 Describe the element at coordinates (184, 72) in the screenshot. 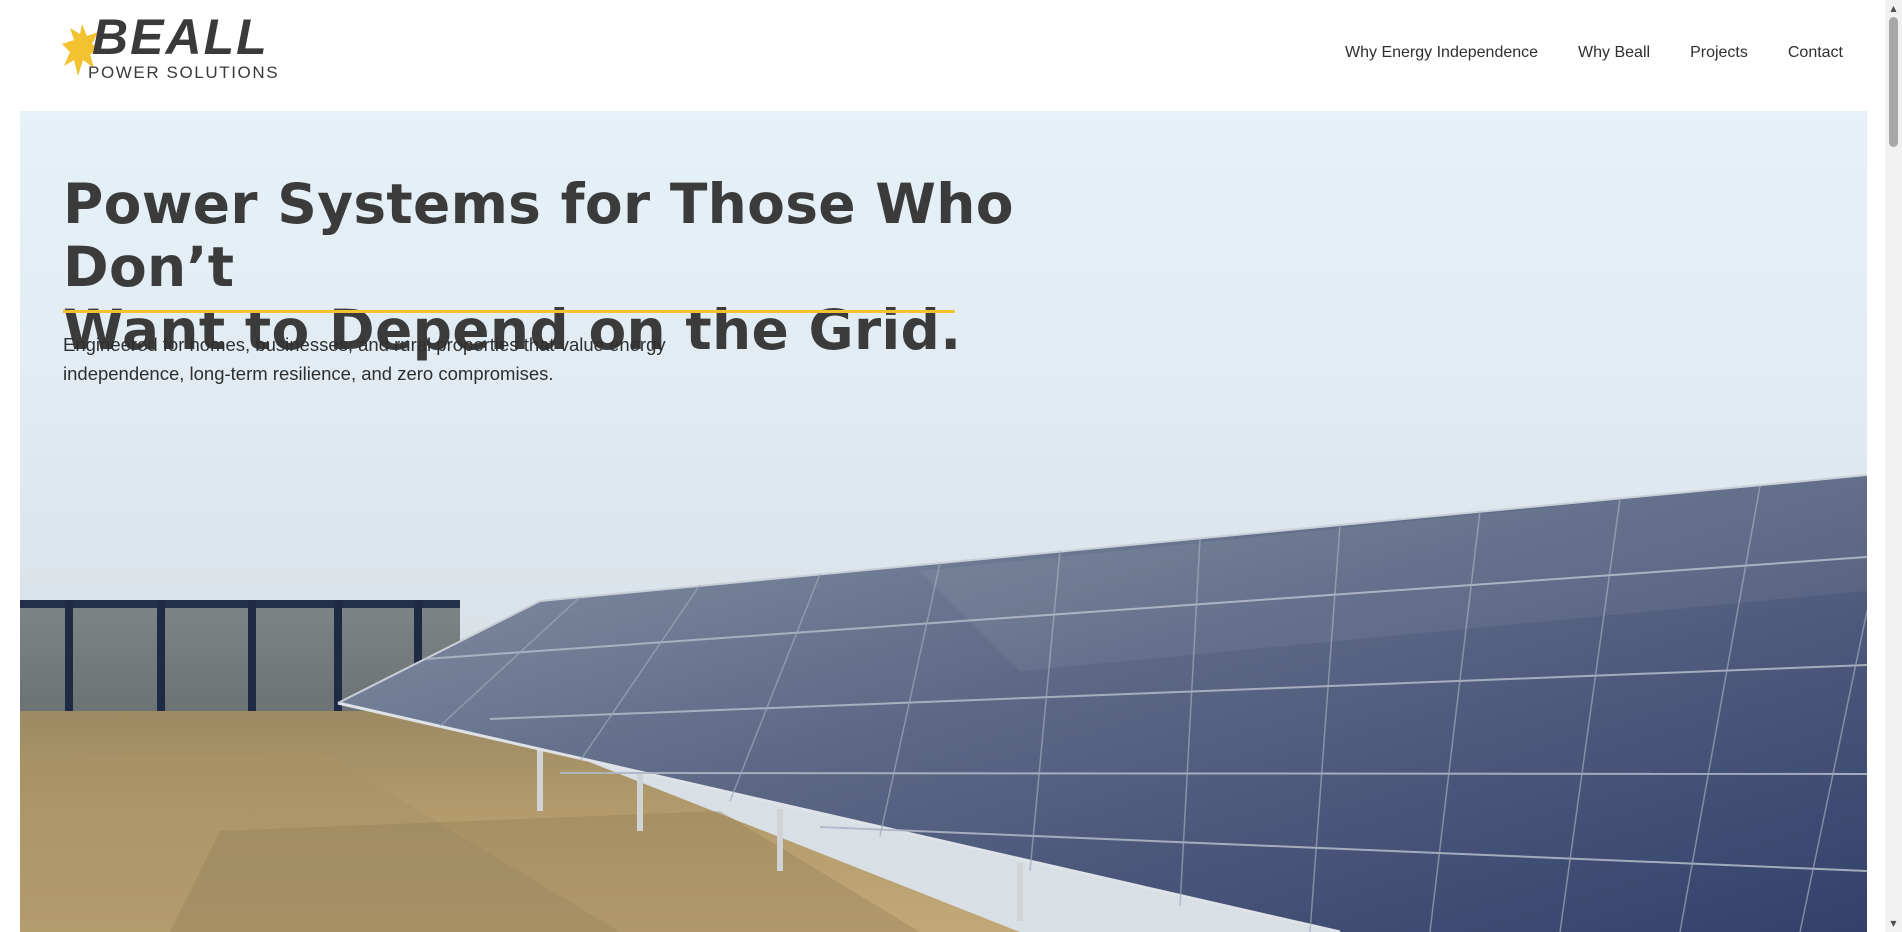

I see `brand-tagline: POWER SOLUTIONS` at that location.